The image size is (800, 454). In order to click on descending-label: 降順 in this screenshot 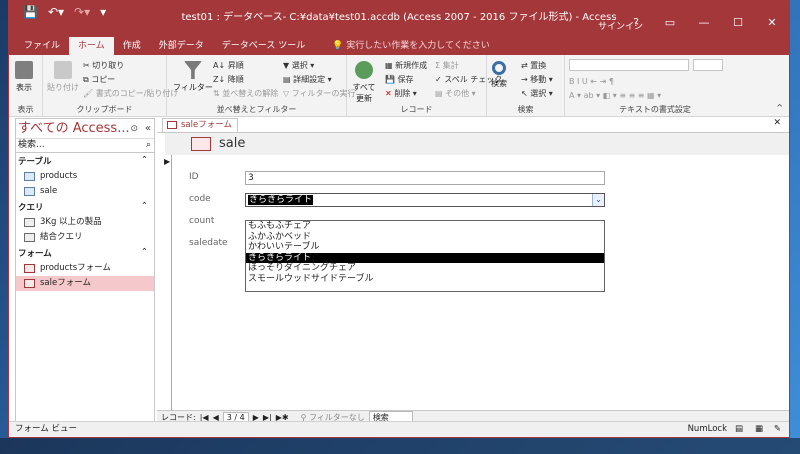, I will do `click(235, 79)`.